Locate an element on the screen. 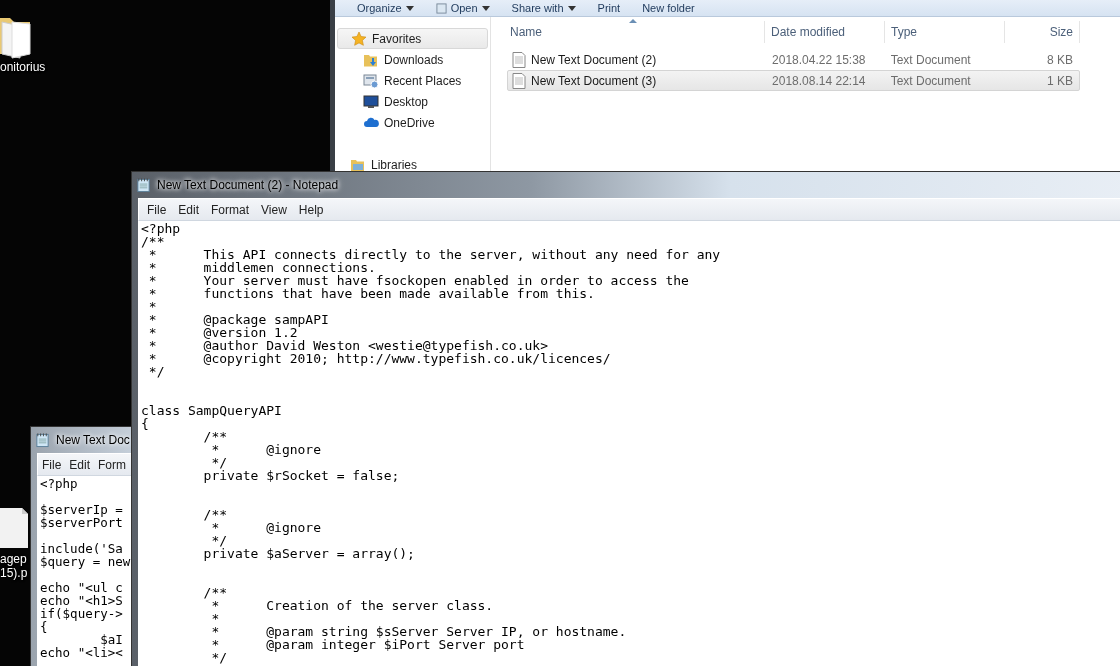 This screenshot has height=666, width=1120. nav-item: Libraries is located at coordinates (412, 164).